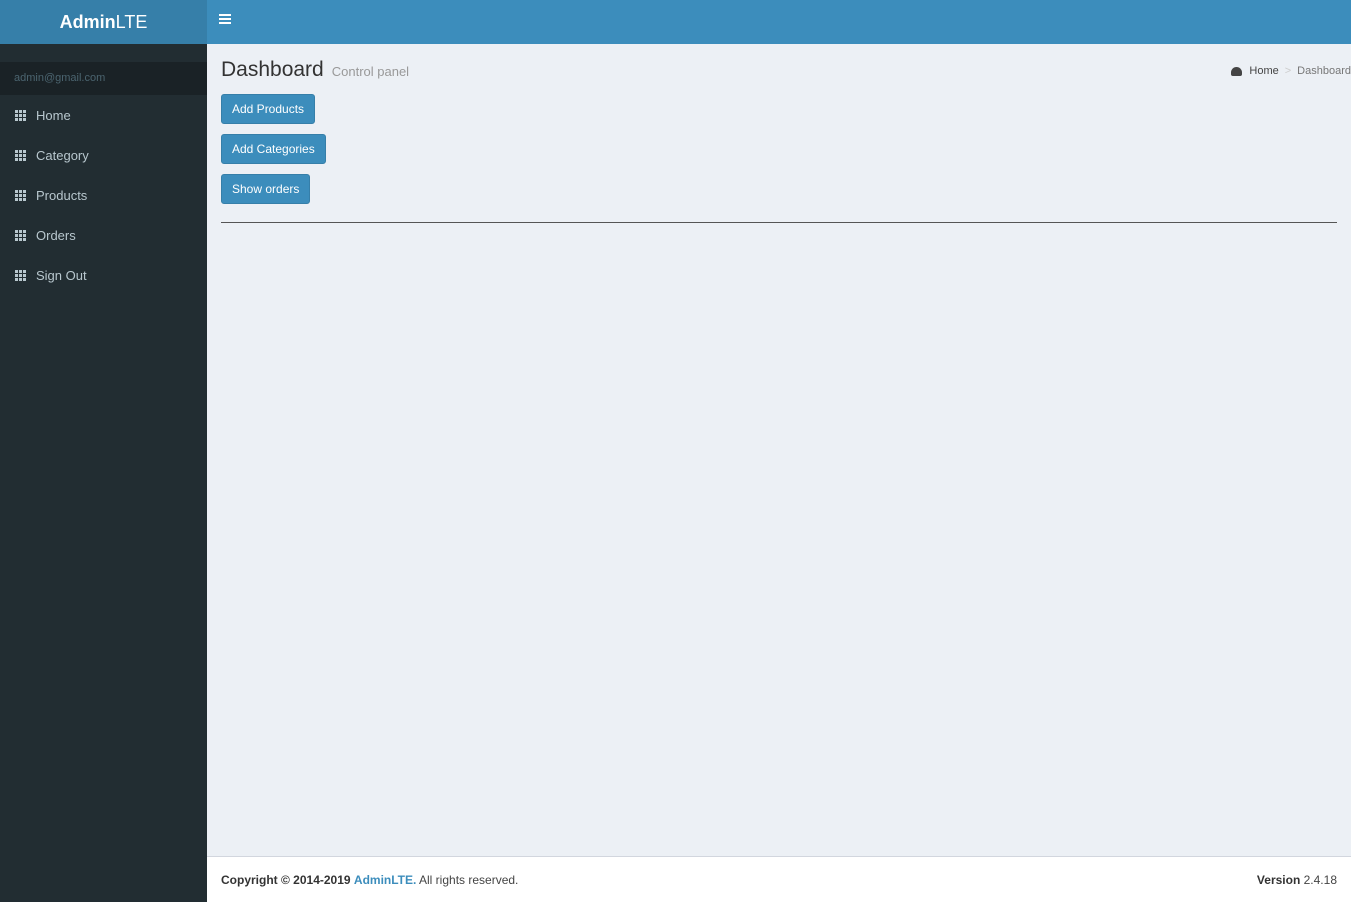 This screenshot has height=902, width=1351. What do you see at coordinates (370, 71) in the screenshot?
I see `page-subtitle: Control panel` at bounding box center [370, 71].